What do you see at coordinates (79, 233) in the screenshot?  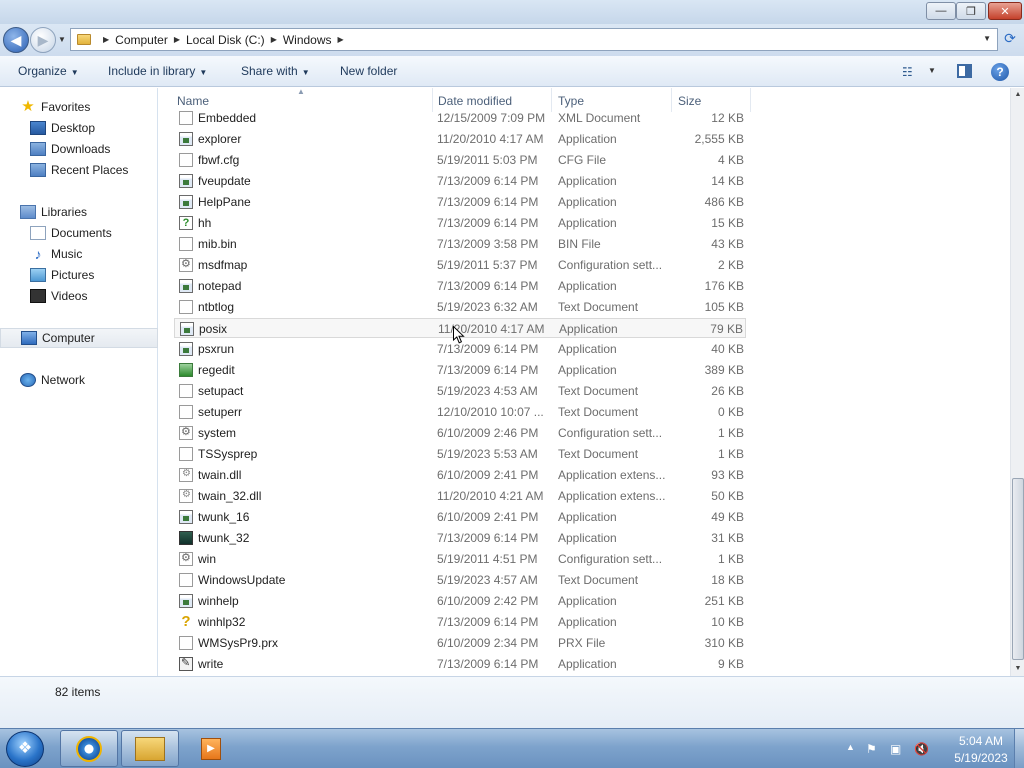 I see `nav-documents: Documents` at bounding box center [79, 233].